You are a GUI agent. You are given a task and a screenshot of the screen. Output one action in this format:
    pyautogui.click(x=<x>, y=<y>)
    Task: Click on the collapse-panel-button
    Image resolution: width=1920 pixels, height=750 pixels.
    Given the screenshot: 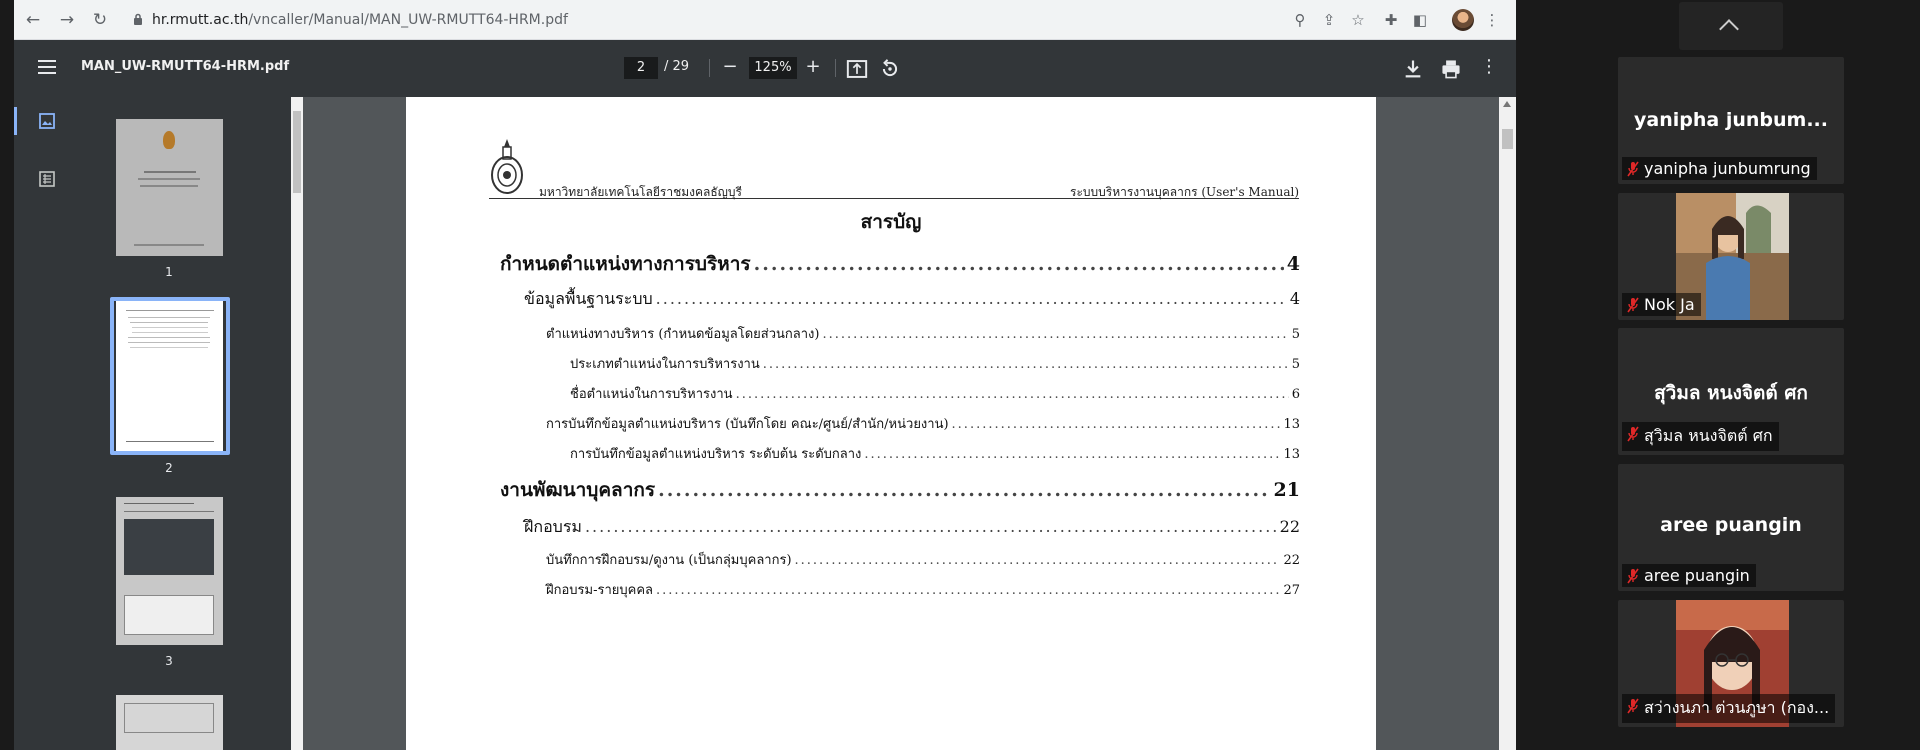 What is the action you would take?
    pyautogui.click(x=1731, y=26)
    